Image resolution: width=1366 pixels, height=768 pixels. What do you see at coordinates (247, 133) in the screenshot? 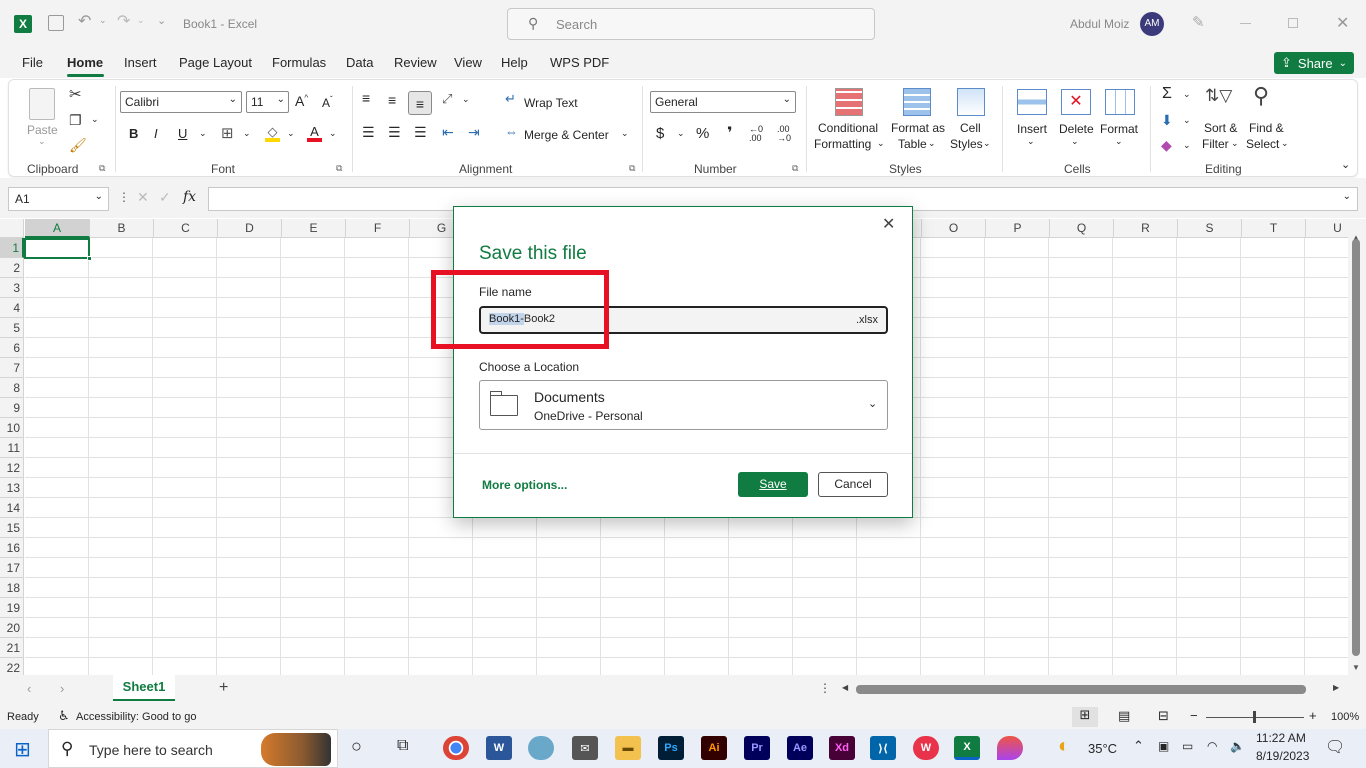
I see `borders-dropdown-icon: ⌄` at bounding box center [247, 133].